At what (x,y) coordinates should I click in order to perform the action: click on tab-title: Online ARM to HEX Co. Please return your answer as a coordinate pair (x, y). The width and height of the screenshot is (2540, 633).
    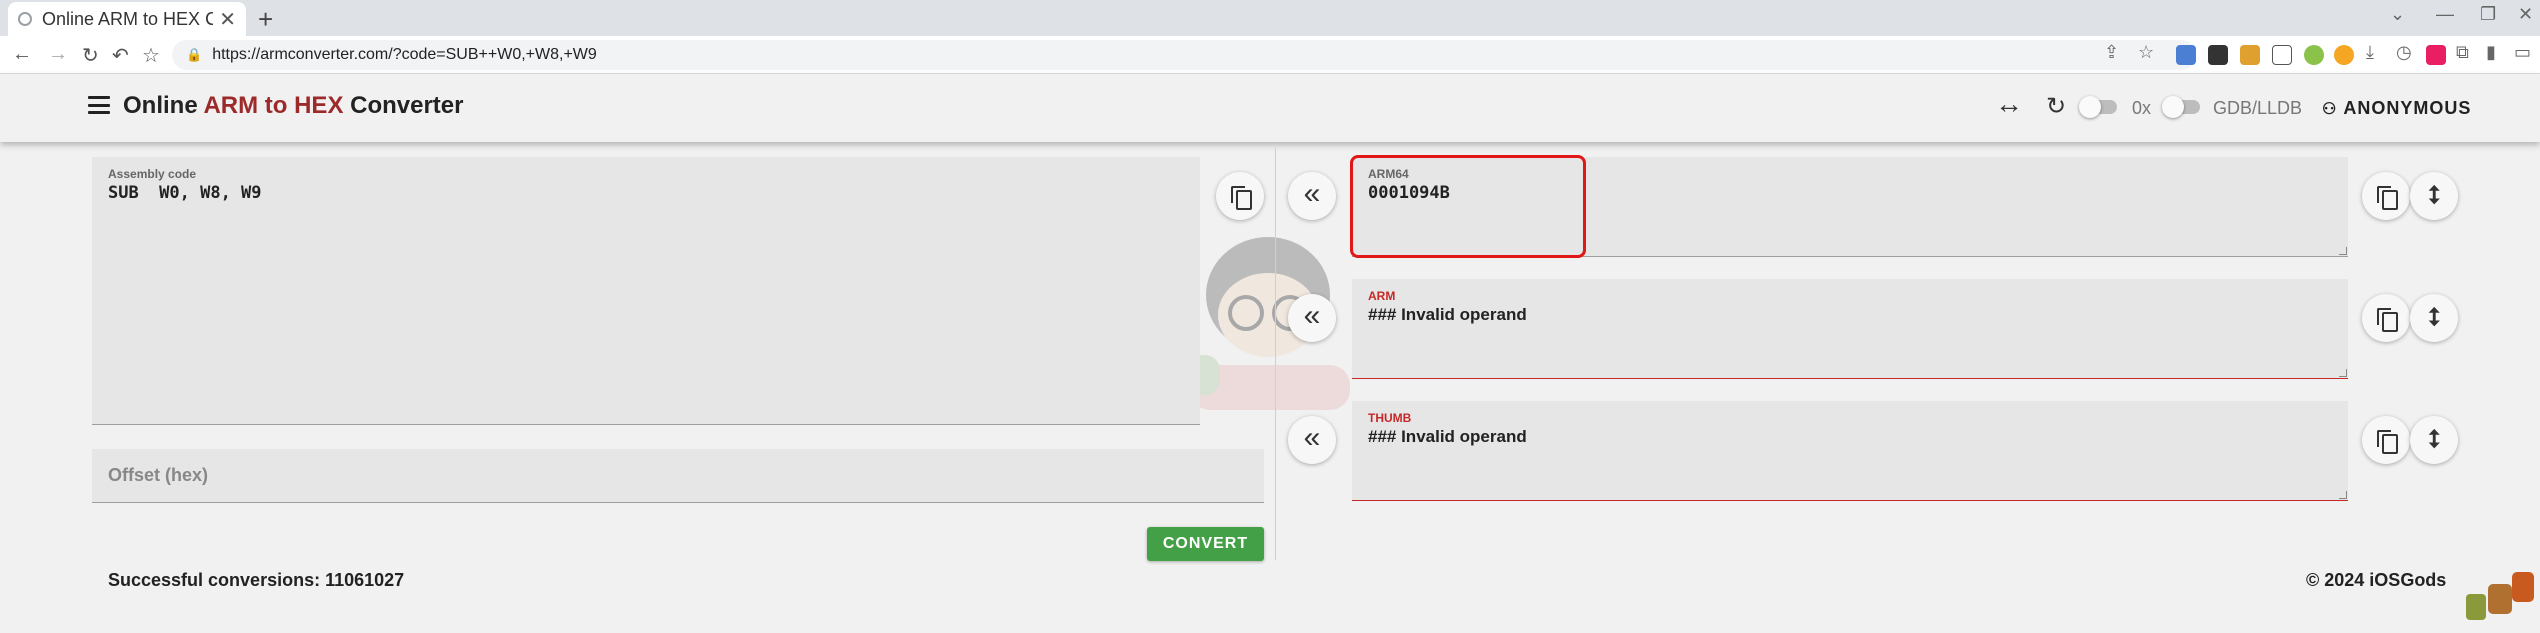
    Looking at the image, I should click on (128, 18).